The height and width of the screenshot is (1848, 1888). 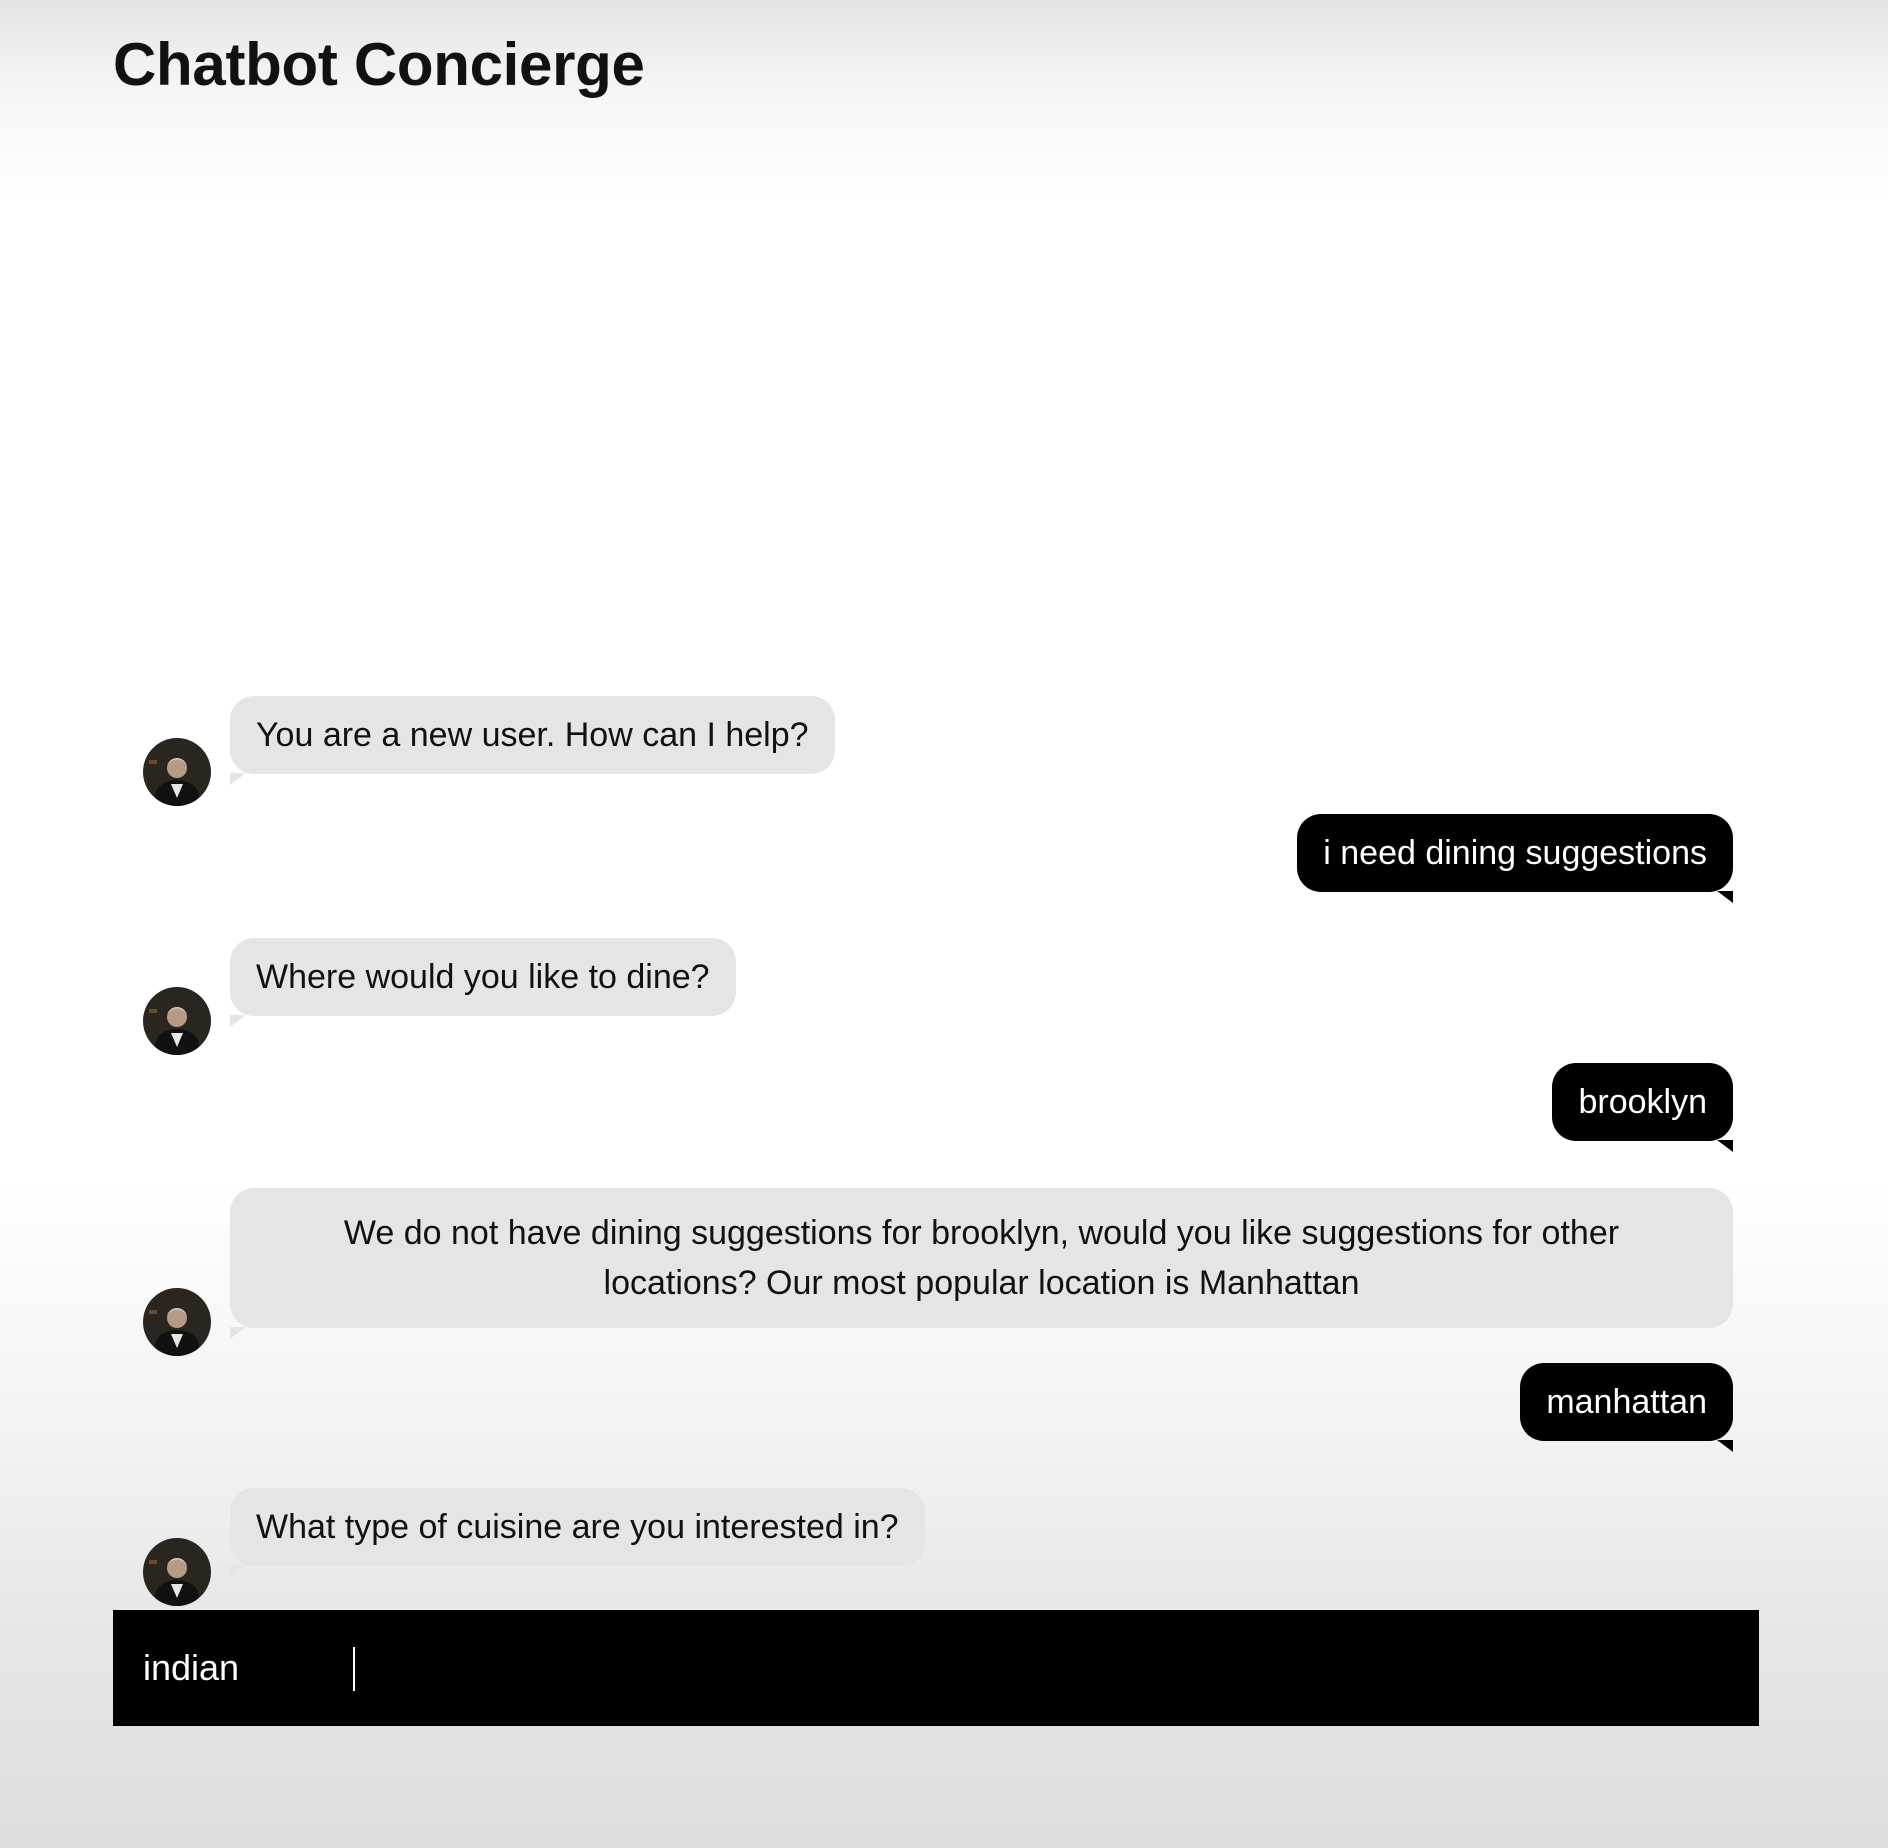 What do you see at coordinates (532, 740) in the screenshot?
I see `bot-message-bubble: You are a new user. How can I help?` at bounding box center [532, 740].